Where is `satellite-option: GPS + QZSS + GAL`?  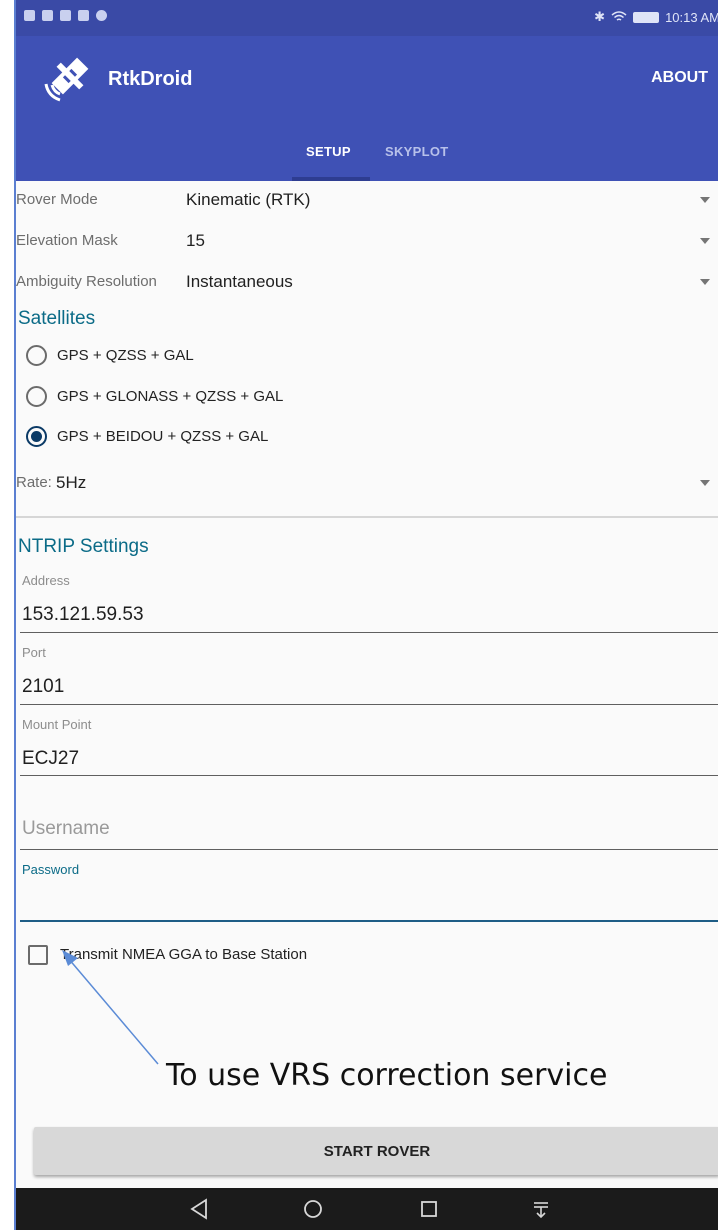 satellite-option: GPS + QZSS + GAL is located at coordinates (110, 355).